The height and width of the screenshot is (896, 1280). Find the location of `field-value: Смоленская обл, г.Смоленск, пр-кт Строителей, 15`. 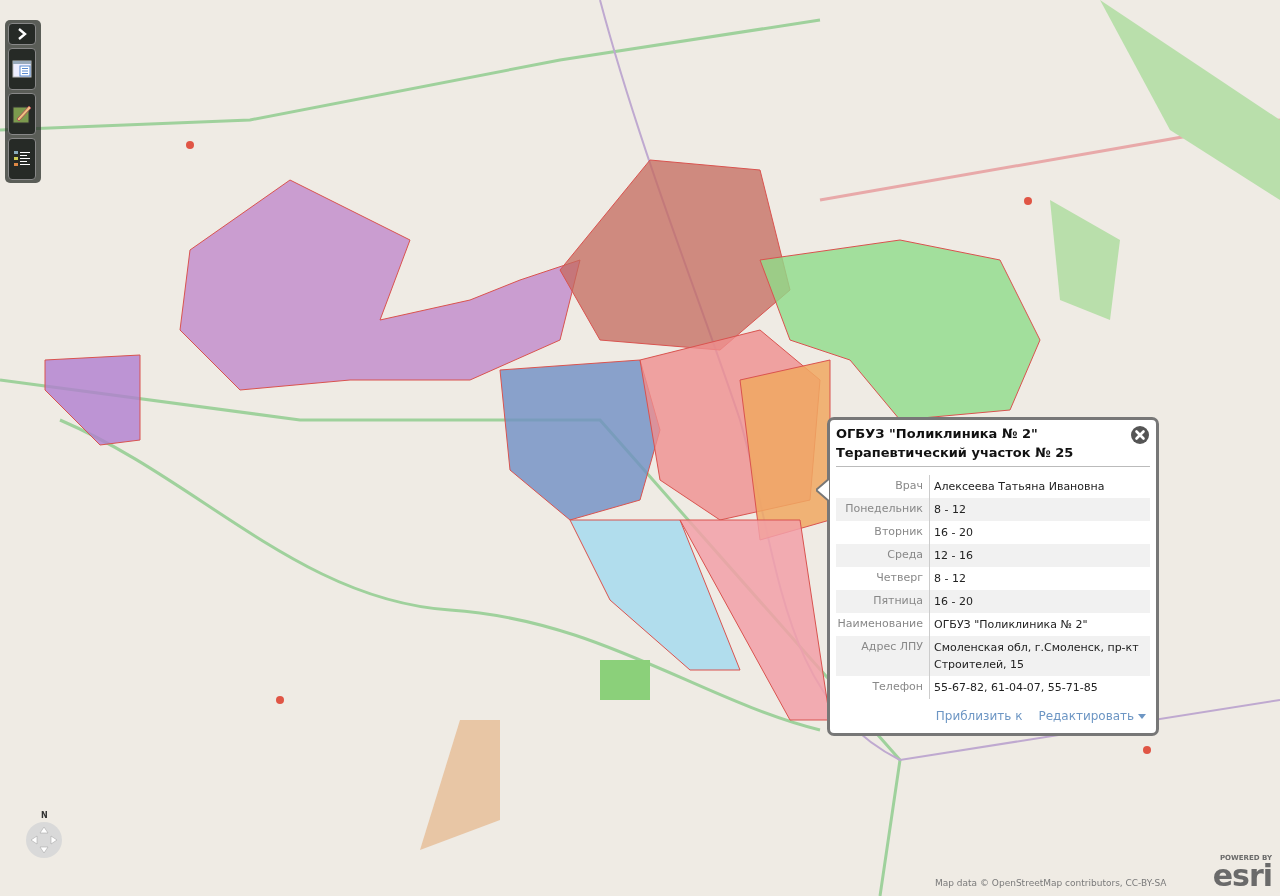

field-value: Смоленская обл, г.Смоленск, пр-кт Строителей, 15 is located at coordinates (1036, 656).